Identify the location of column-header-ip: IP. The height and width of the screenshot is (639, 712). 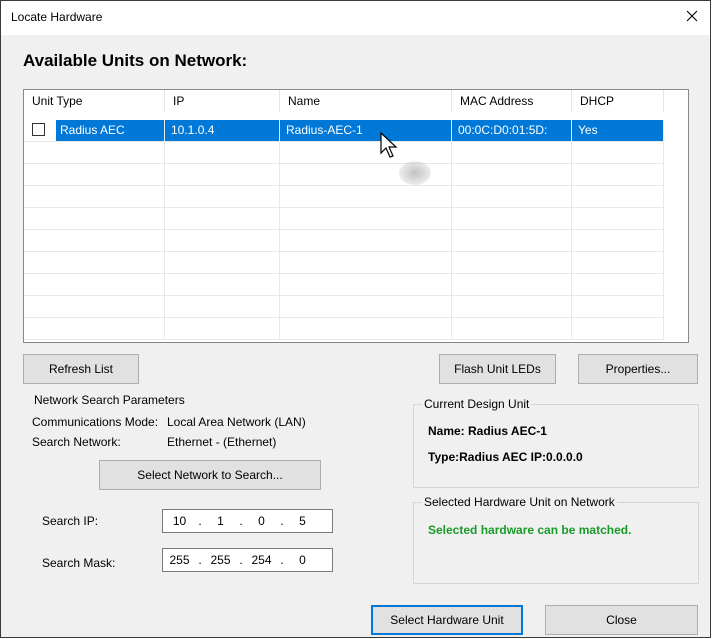
(222, 101).